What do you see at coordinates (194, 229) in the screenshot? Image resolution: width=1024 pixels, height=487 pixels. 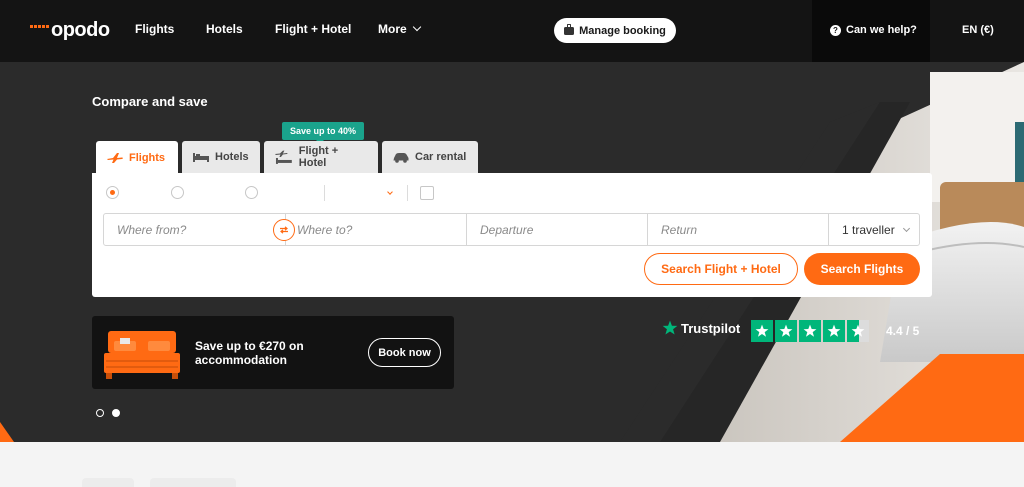 I see `origin-input: Where from?` at bounding box center [194, 229].